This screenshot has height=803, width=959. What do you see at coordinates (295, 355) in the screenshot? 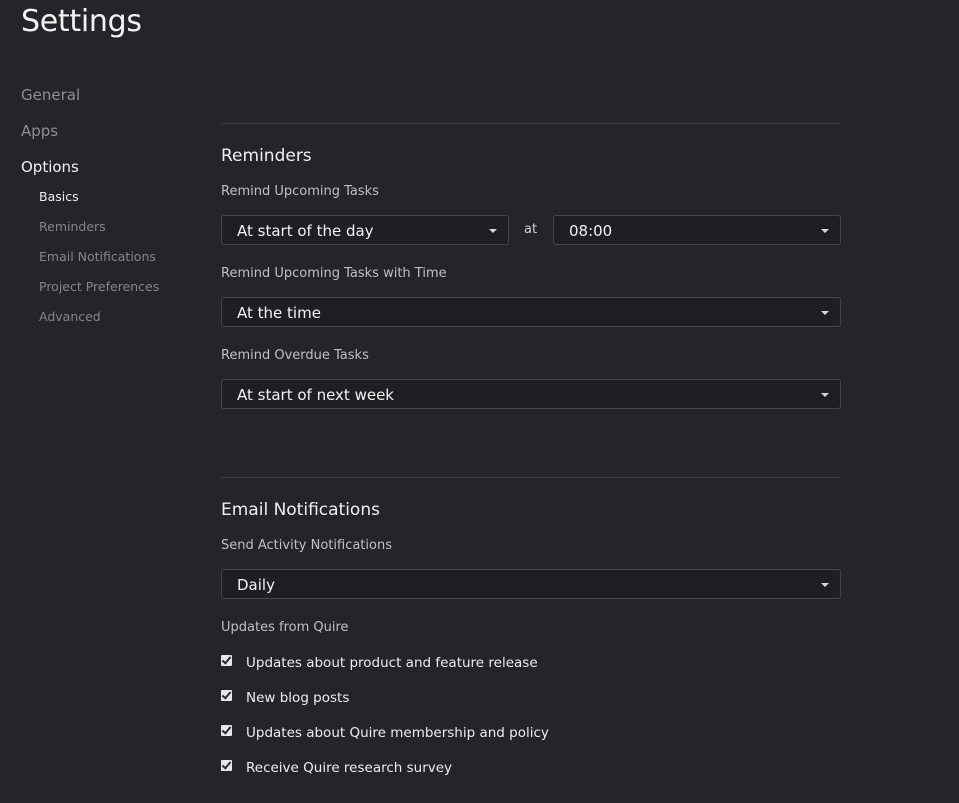
I see `remind-overdue-label: Remind Overdue Tasks` at bounding box center [295, 355].